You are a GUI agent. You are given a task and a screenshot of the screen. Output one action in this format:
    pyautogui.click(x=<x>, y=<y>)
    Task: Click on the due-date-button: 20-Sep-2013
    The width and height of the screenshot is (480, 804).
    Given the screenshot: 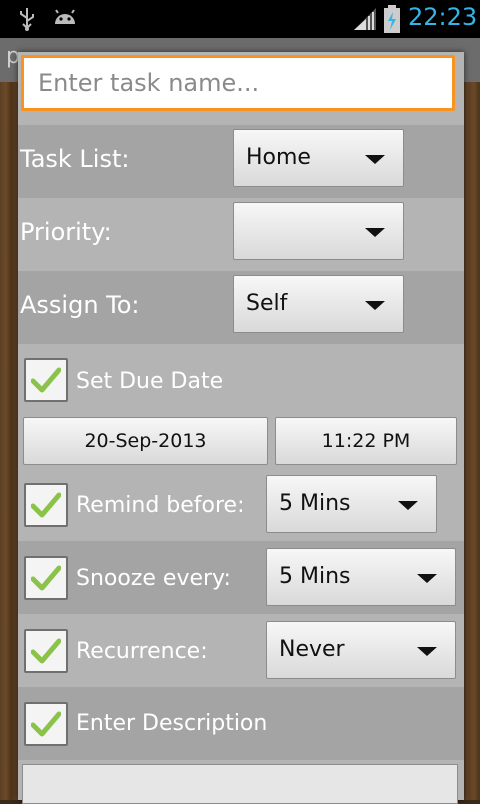 What is the action you would take?
    pyautogui.click(x=145, y=441)
    